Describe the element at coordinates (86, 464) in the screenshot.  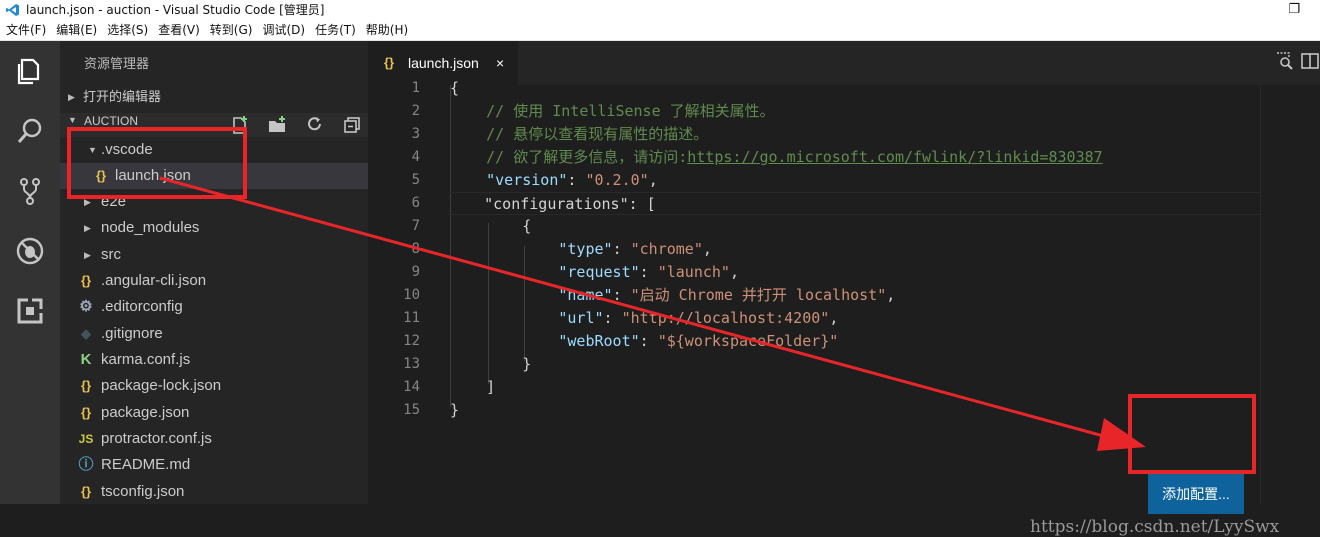
I see `info-icon: ⓘ` at that location.